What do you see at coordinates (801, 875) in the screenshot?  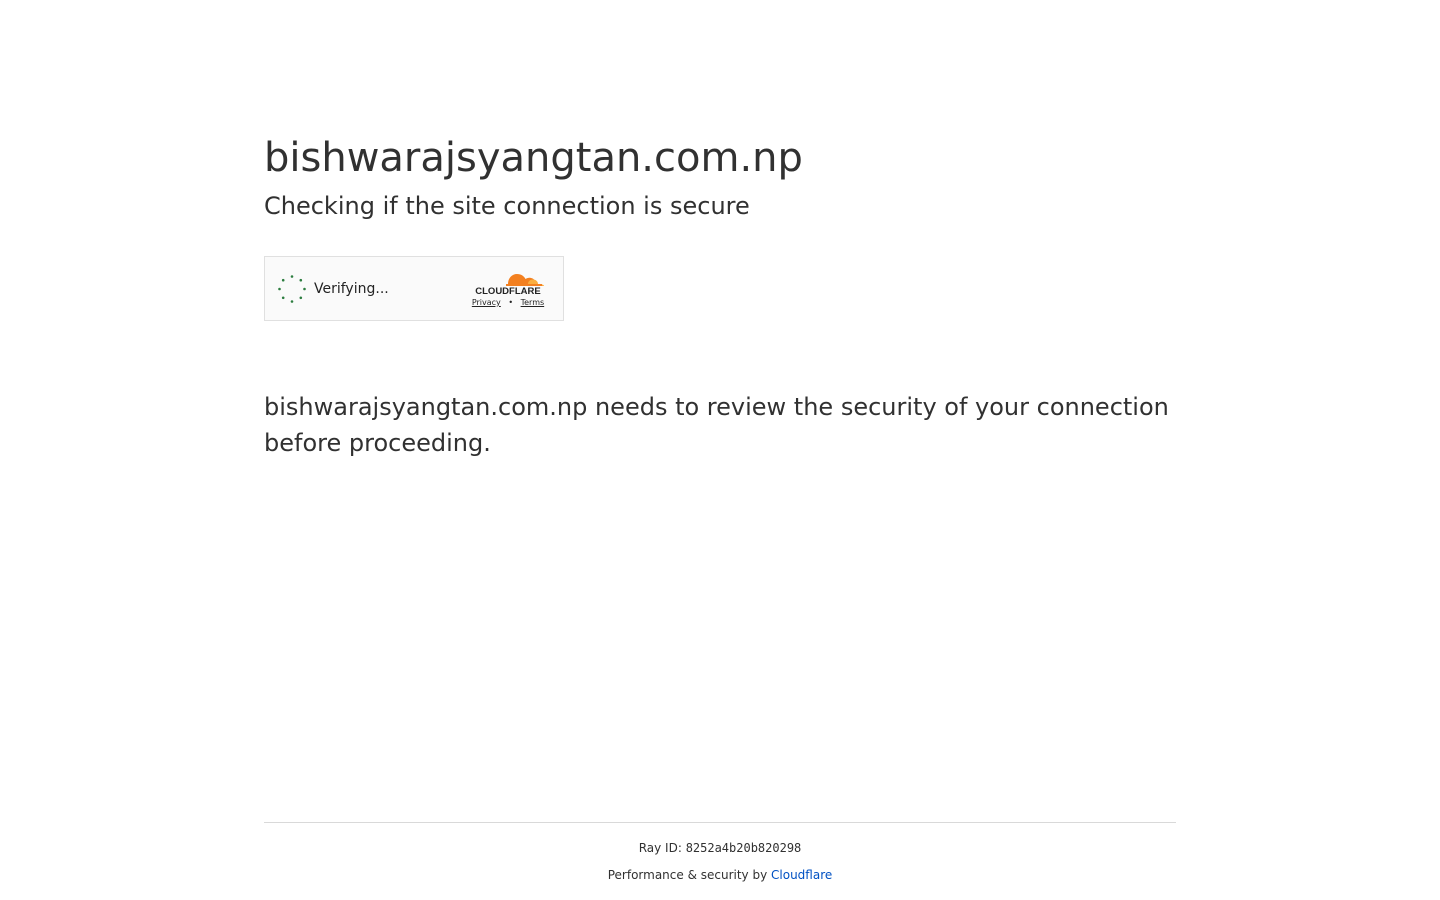 I see `cloudflare-link: Cloudflare` at bounding box center [801, 875].